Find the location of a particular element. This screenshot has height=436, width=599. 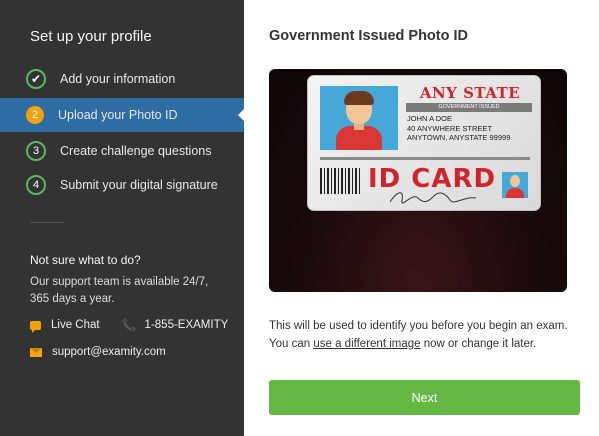

barcode-icon is located at coordinates (340, 181).